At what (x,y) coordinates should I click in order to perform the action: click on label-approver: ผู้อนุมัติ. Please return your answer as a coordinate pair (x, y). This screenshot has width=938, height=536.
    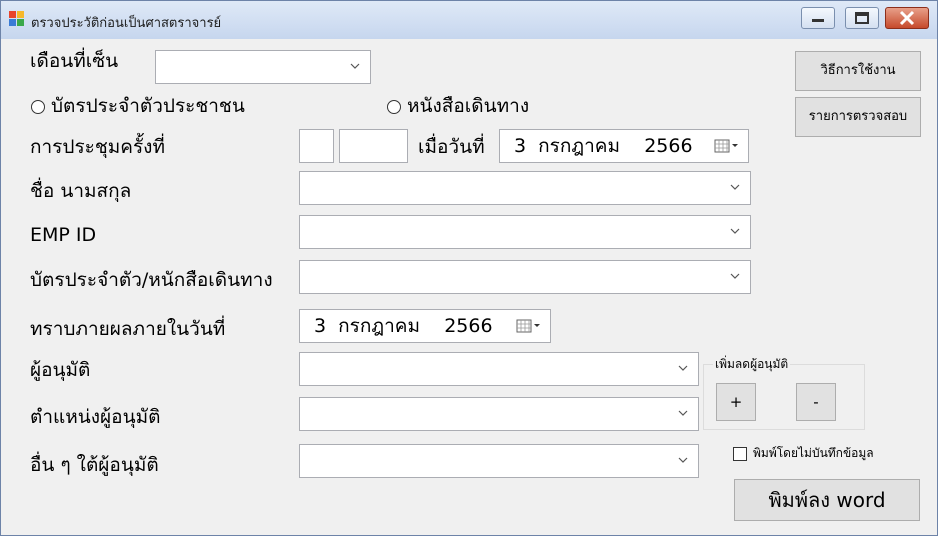
    Looking at the image, I should click on (60, 370).